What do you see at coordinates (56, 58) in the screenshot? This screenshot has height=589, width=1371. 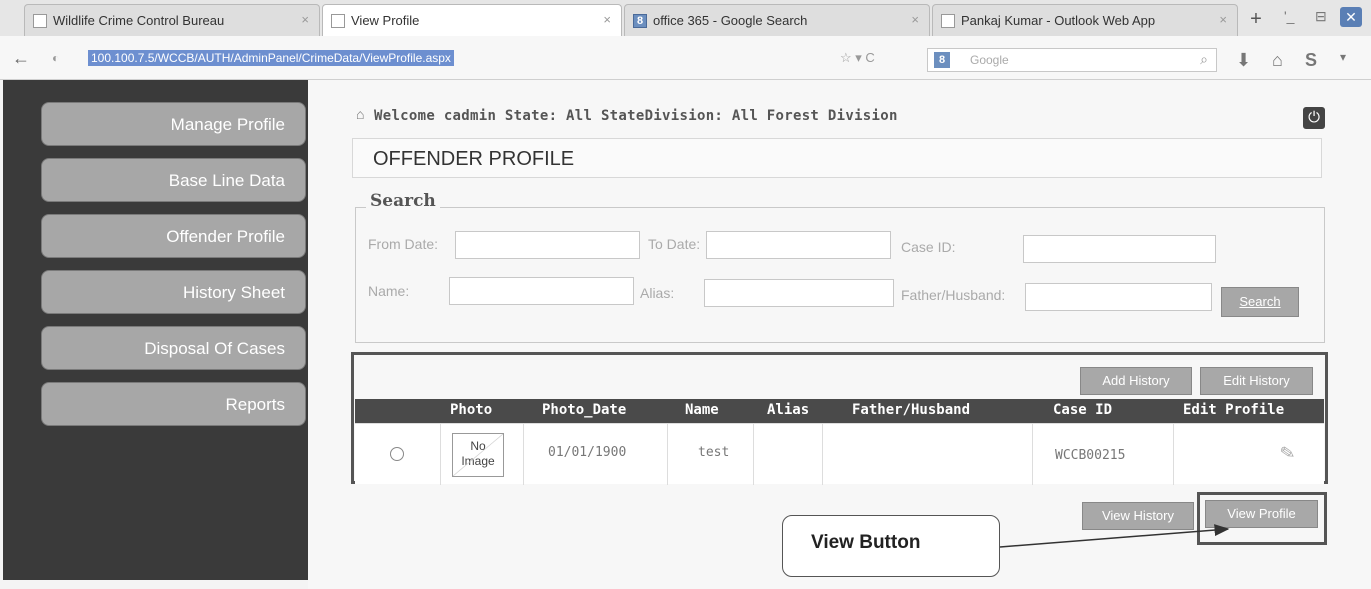 I see `site-identity-icon: ◐` at bounding box center [56, 58].